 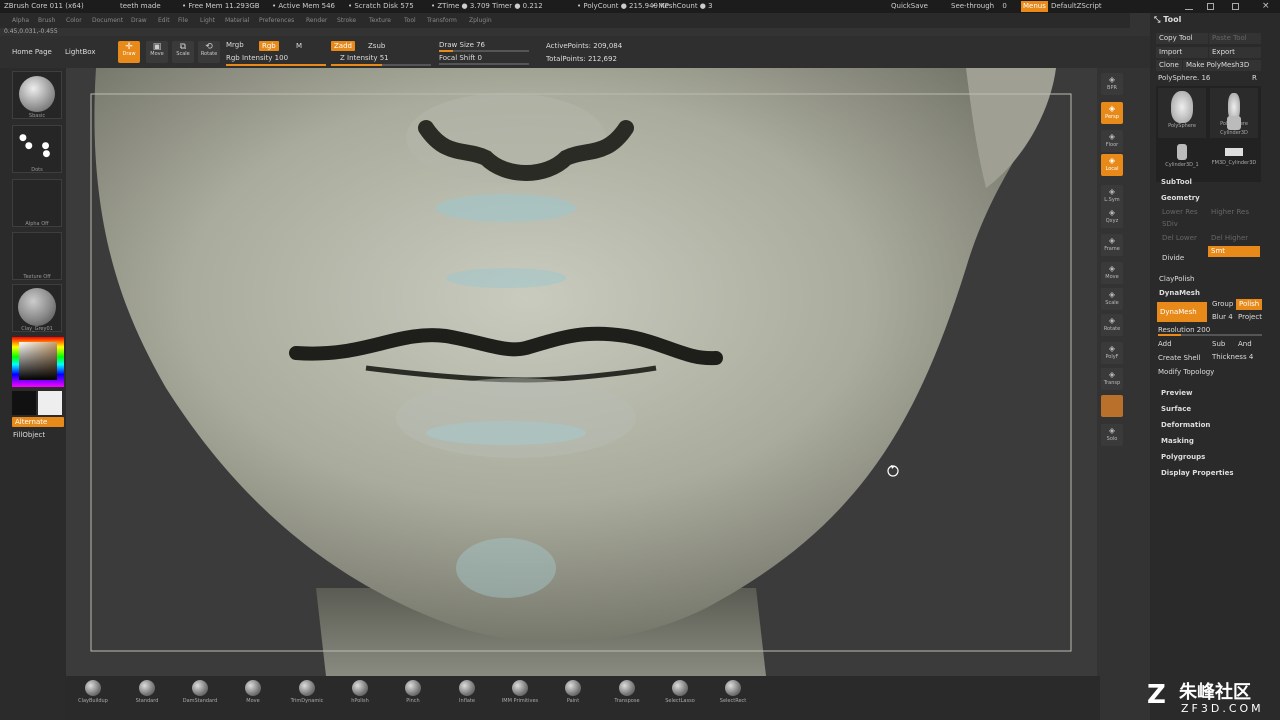 What do you see at coordinates (24, 403) in the screenshot?
I see `main-color-swatch` at bounding box center [24, 403].